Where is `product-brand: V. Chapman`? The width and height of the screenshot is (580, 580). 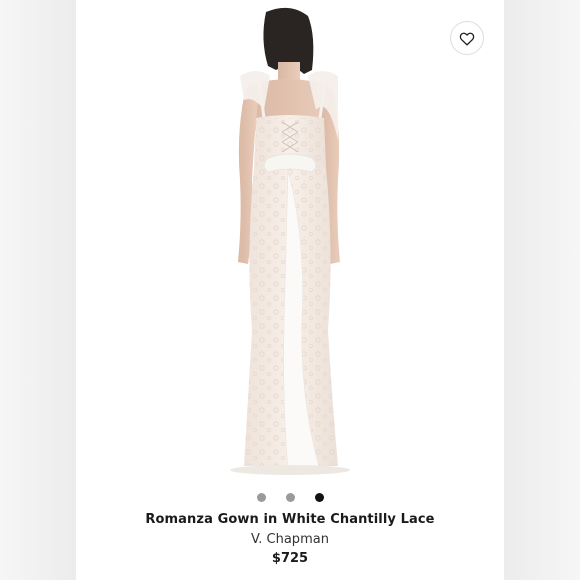
product-brand: V. Chapman is located at coordinates (290, 539).